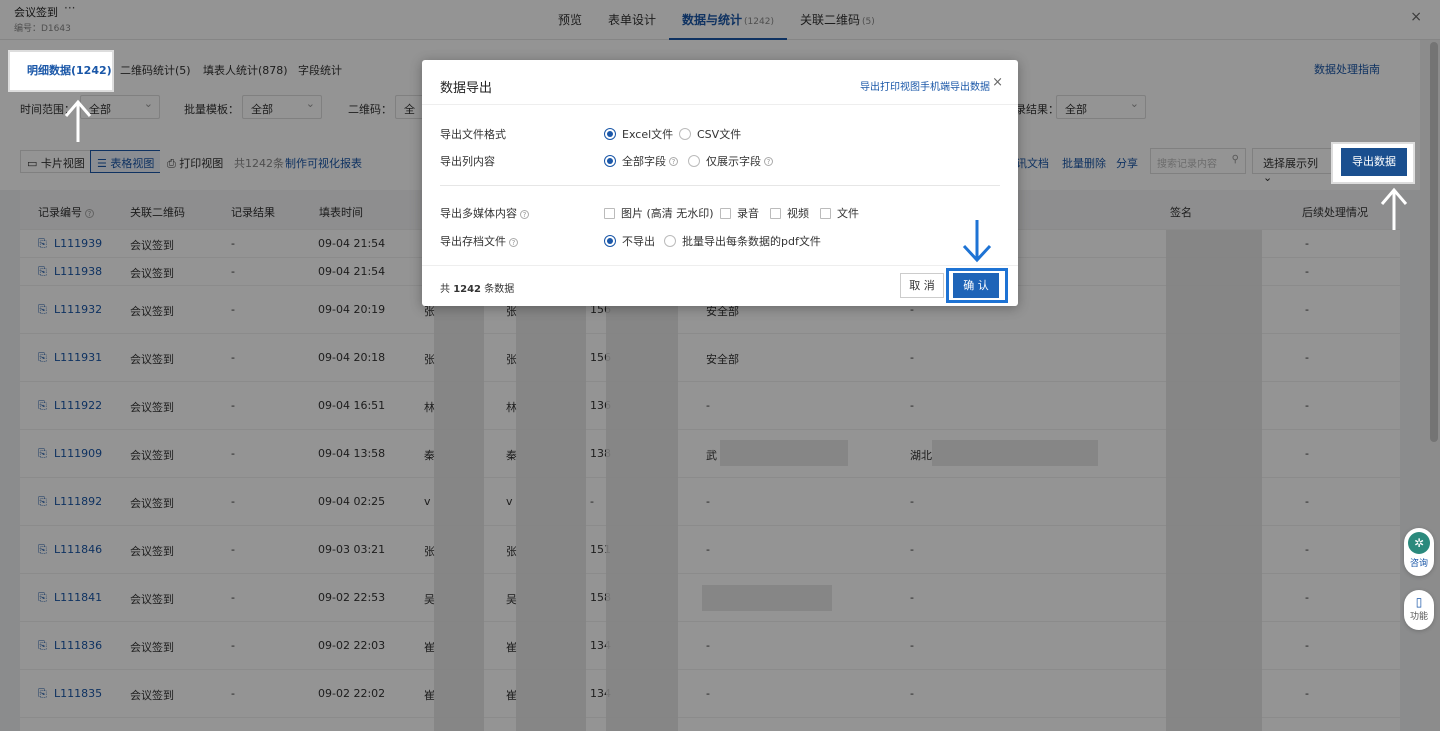 This screenshot has height=731, width=1440. Describe the element at coordinates (638, 241) in the screenshot. I see `option-label: 不导出` at that location.